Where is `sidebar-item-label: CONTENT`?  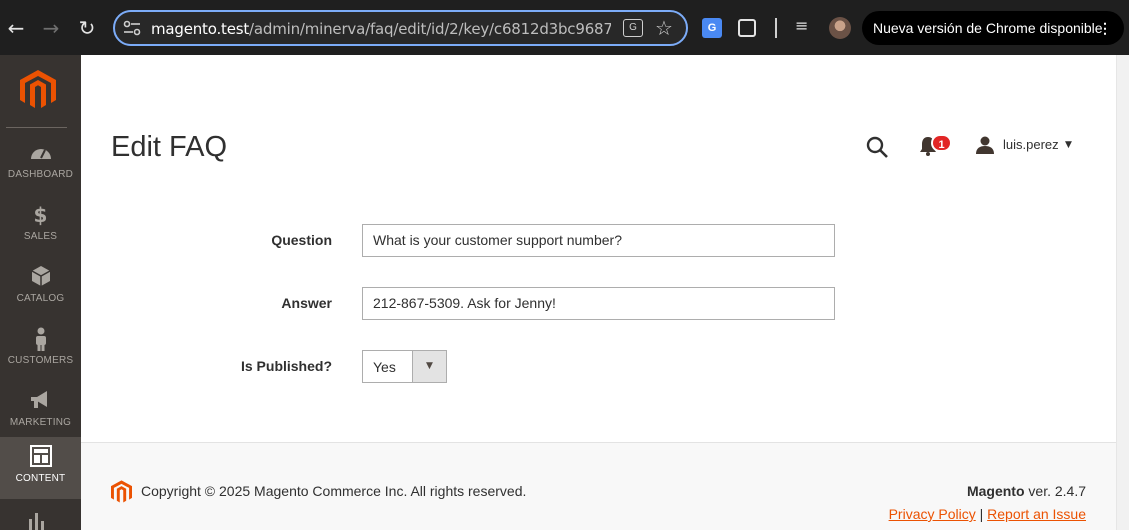 sidebar-item-label: CONTENT is located at coordinates (40, 478).